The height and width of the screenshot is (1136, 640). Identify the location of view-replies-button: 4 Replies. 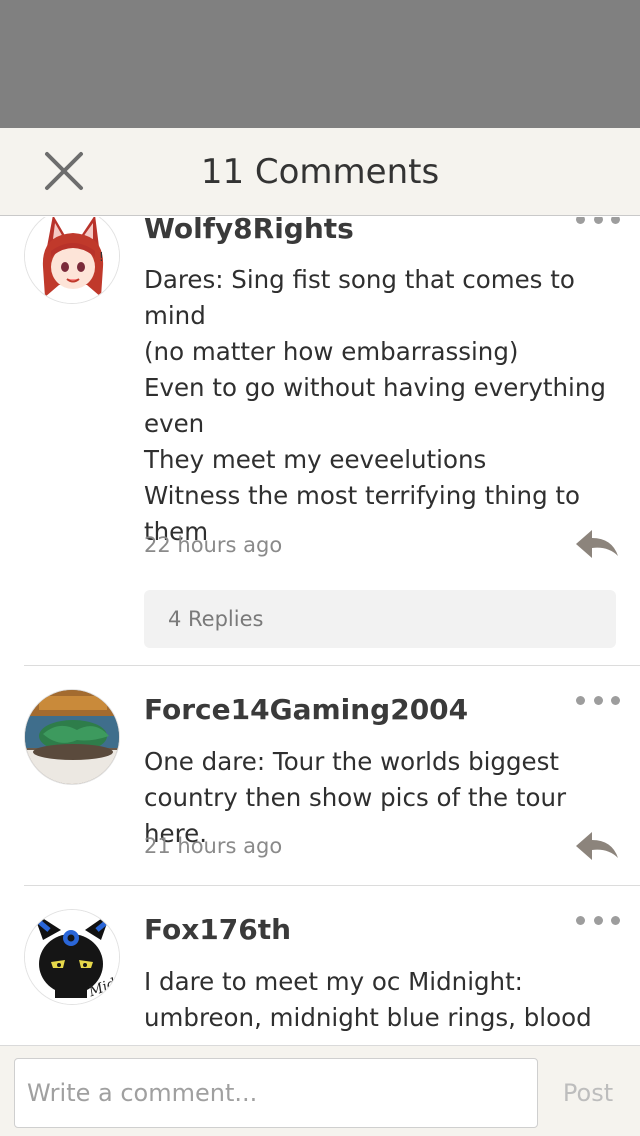
(380, 619).